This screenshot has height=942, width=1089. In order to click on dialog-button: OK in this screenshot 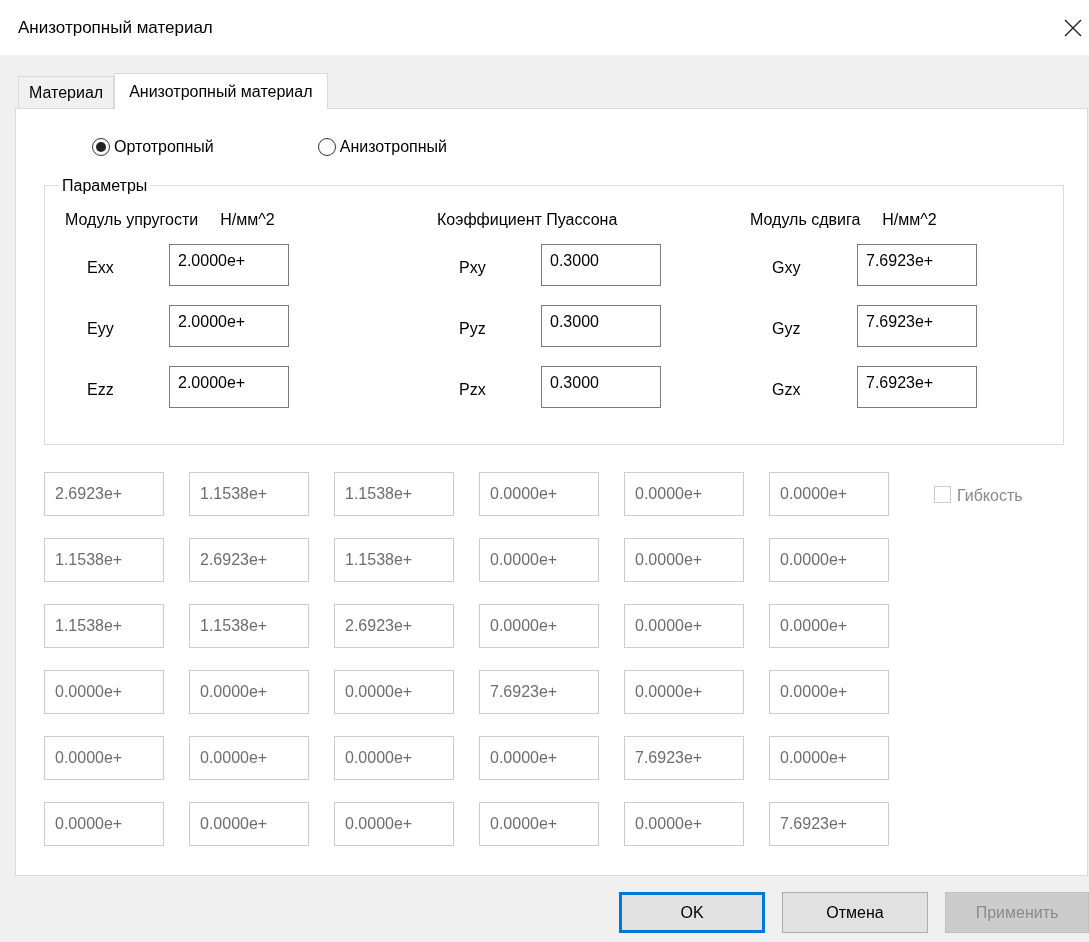, I will do `click(692, 912)`.